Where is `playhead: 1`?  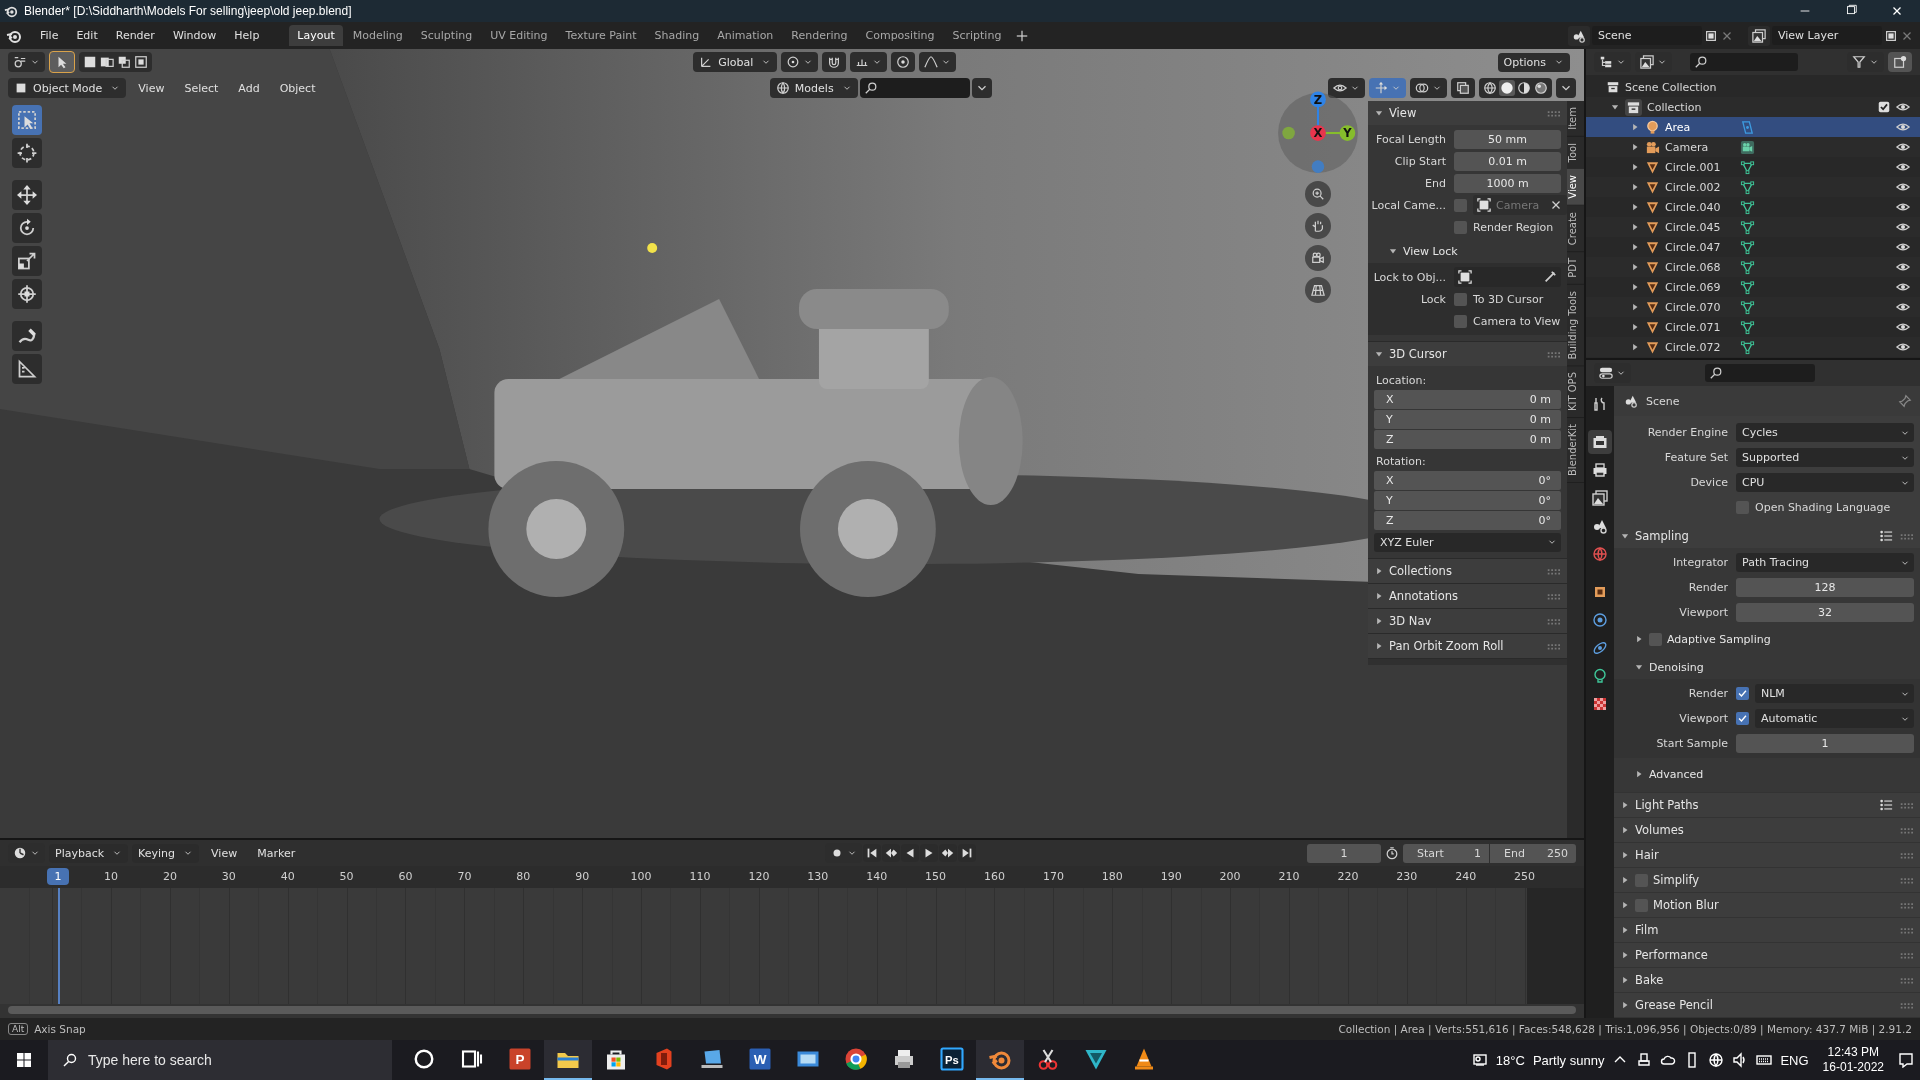
playhead: 1 is located at coordinates (58, 876).